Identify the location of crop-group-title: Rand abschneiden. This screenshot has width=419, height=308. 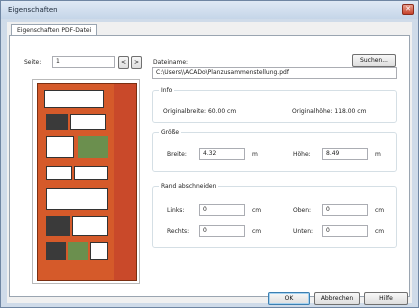
(189, 186).